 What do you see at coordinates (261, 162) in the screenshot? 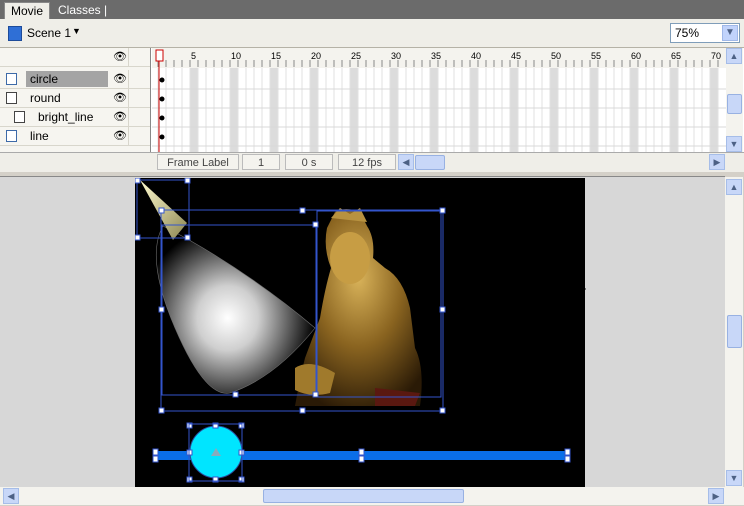
I see `current-frame: 1` at bounding box center [261, 162].